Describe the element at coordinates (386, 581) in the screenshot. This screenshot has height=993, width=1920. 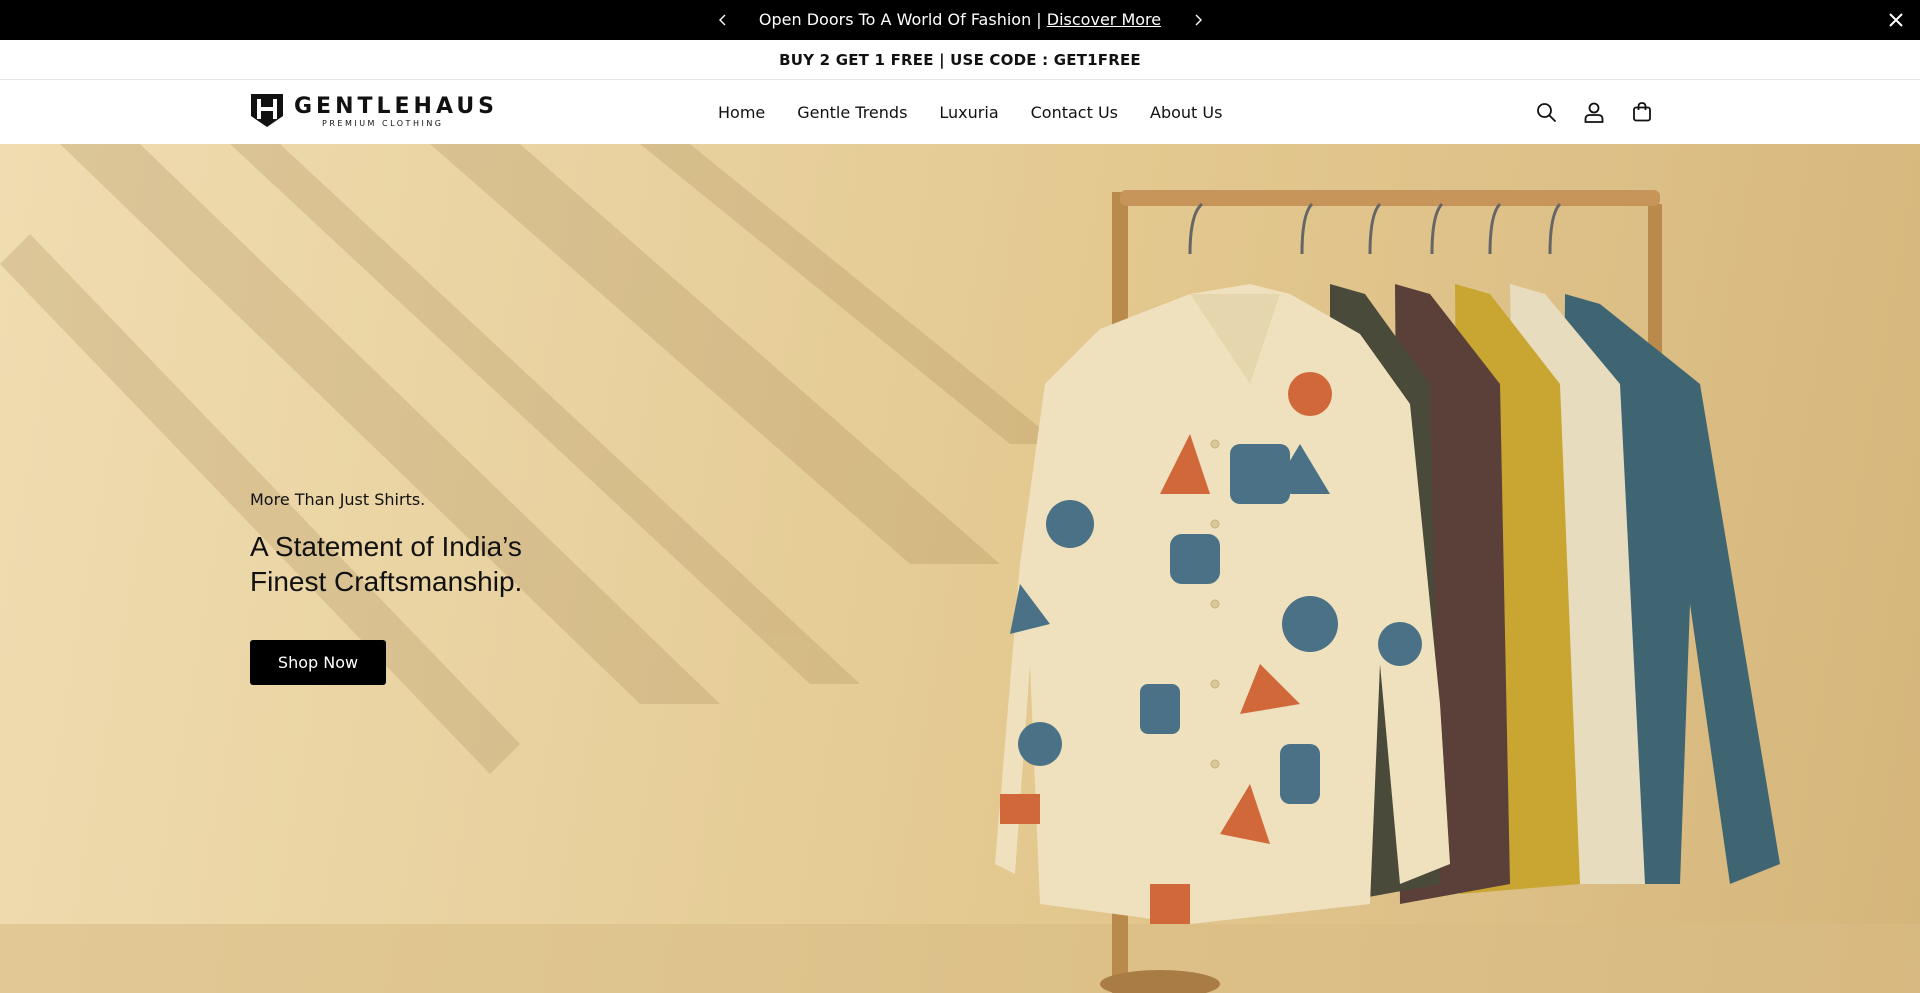
I see `hero-headline-line2: Finest Craftsmanship.` at that location.